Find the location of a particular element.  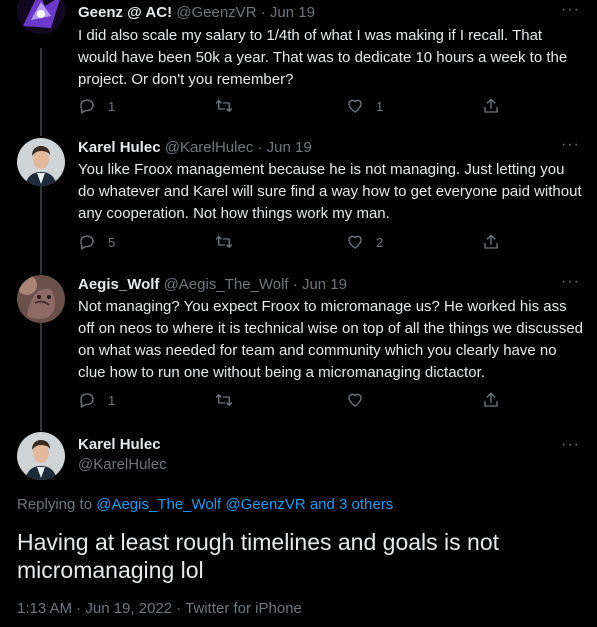

like-button: 1 is located at coordinates (364, 106).